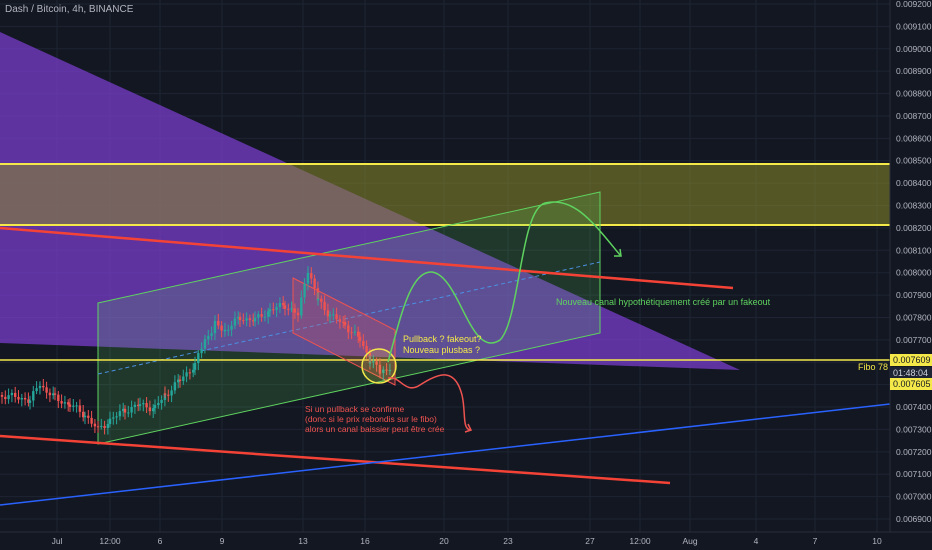 This screenshot has width=932, height=550. What do you see at coordinates (590, 541) in the screenshot?
I see `time-tick-label: 27` at bounding box center [590, 541].